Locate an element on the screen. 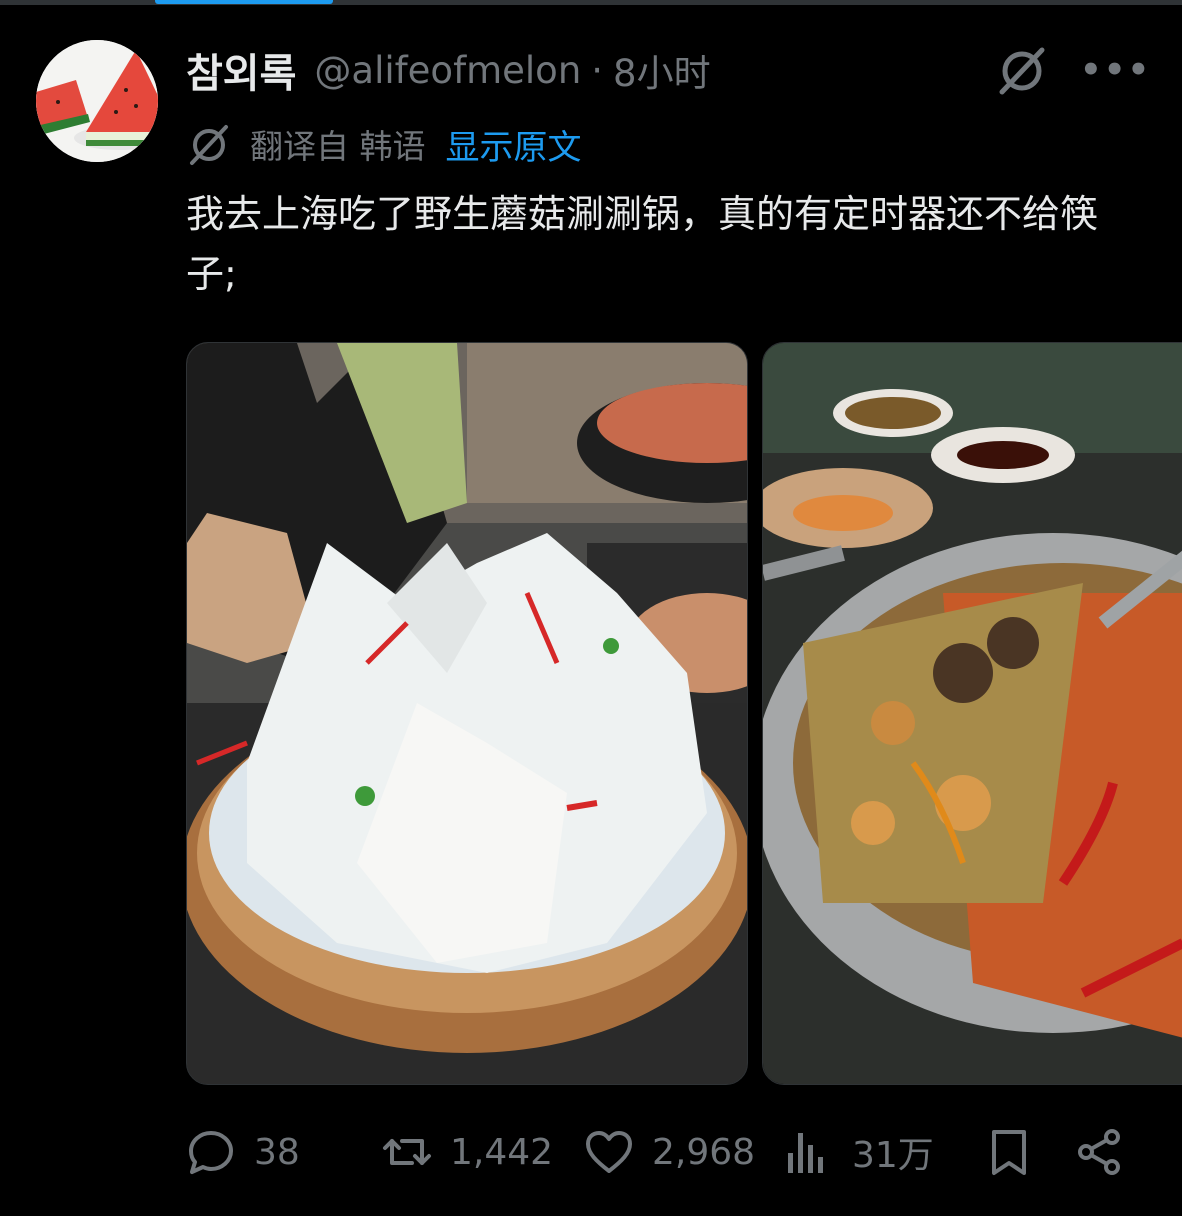 This screenshot has height=1216, width=1182. tweet-text: 我去上海吃了野生蘑菇涮涮锅，真的有定时器还不给筷子; is located at coordinates (642, 244).